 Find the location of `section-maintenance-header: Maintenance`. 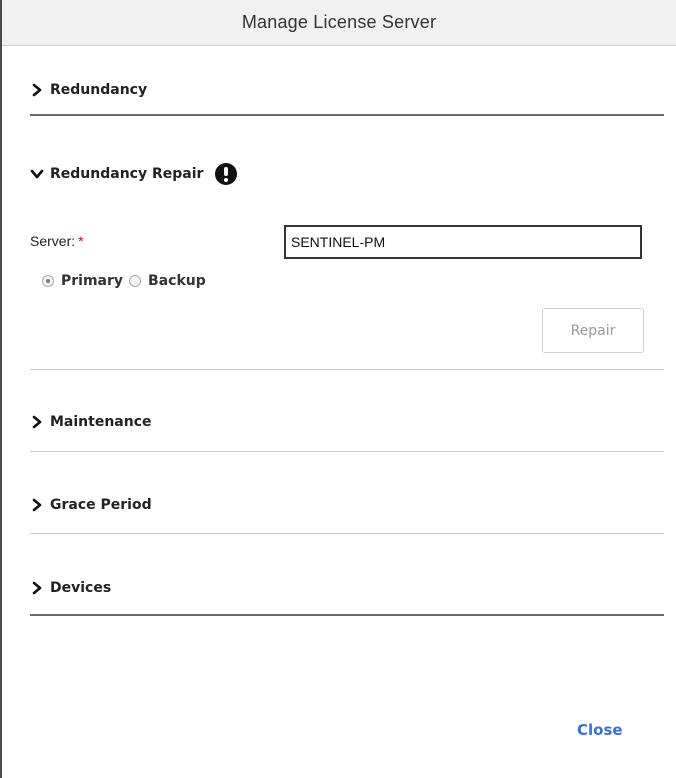

section-maintenance-header: Maintenance is located at coordinates (91, 422).